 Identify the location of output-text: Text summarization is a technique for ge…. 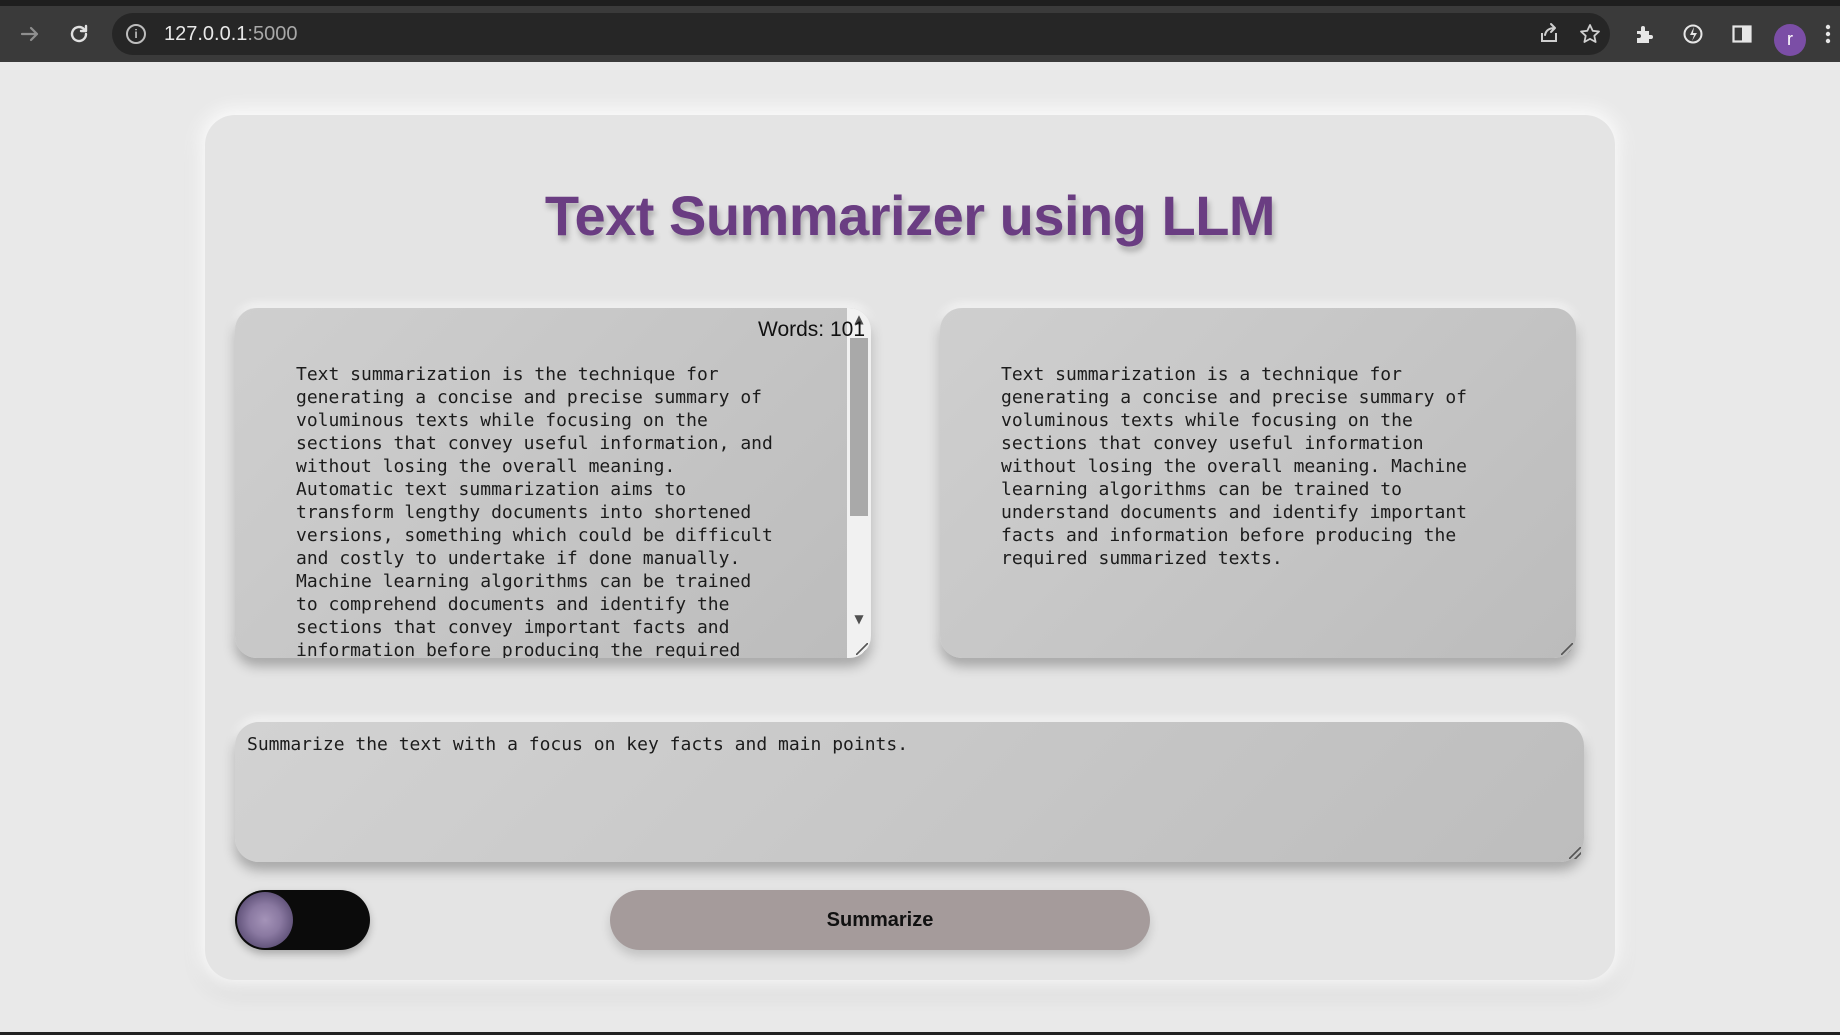
(1261, 466).